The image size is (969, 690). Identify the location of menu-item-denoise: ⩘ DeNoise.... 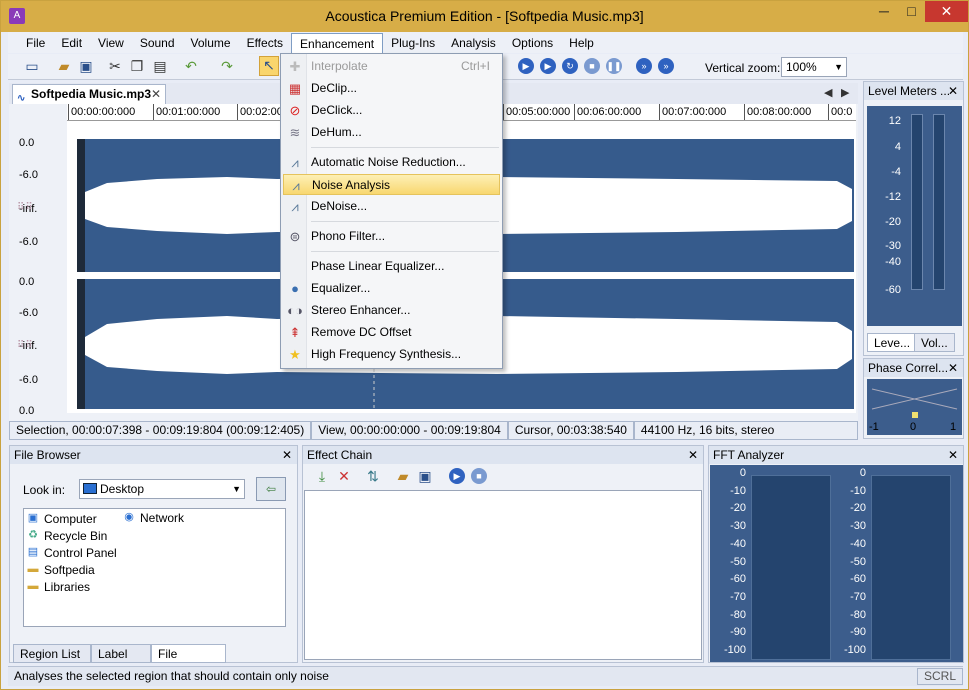
(391, 206).